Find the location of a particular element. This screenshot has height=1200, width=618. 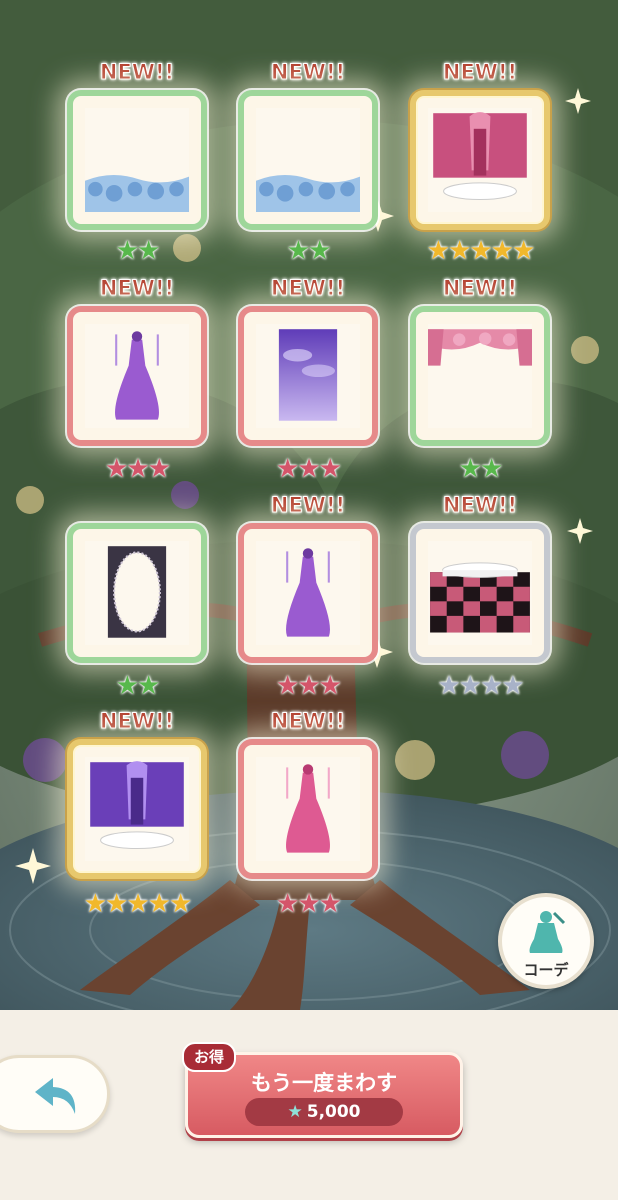

pink-candelabra-dress-thumbnail is located at coordinates (308, 809).